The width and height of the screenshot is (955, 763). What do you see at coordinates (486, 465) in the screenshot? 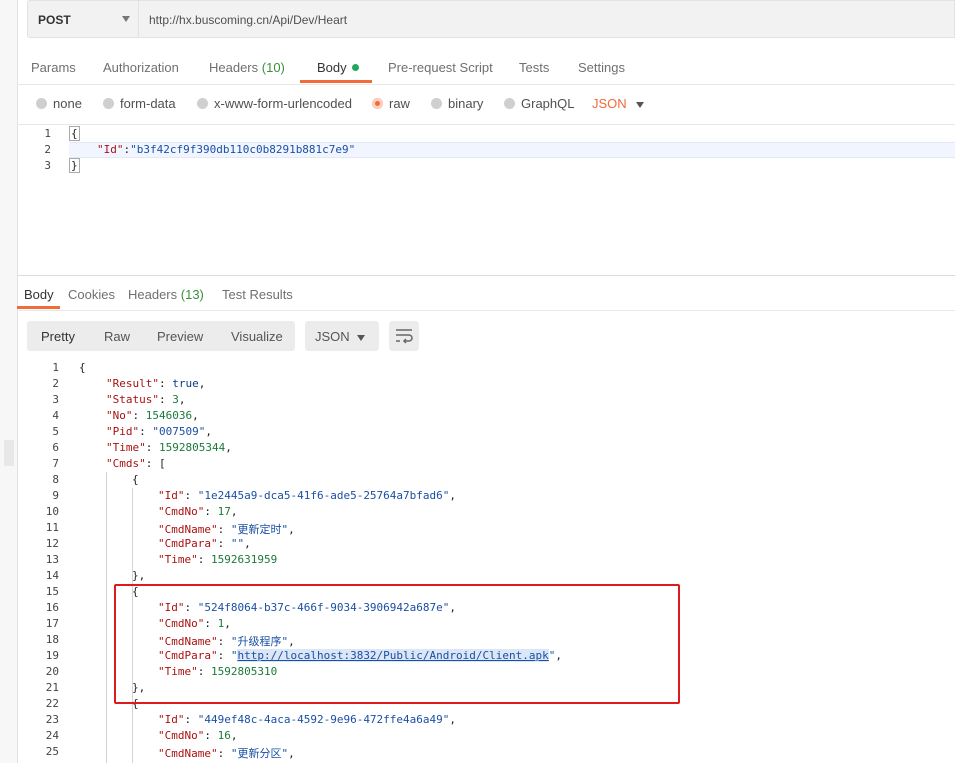
I see `code-line: 7 "Cmds": [` at bounding box center [486, 465].